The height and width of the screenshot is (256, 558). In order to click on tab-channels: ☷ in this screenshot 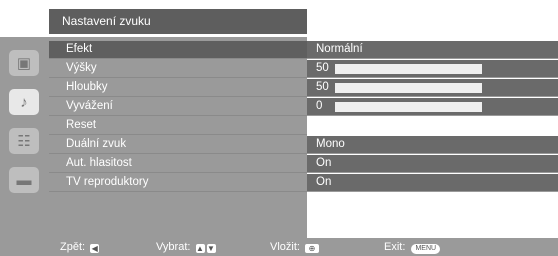, I will do `click(24, 141)`.